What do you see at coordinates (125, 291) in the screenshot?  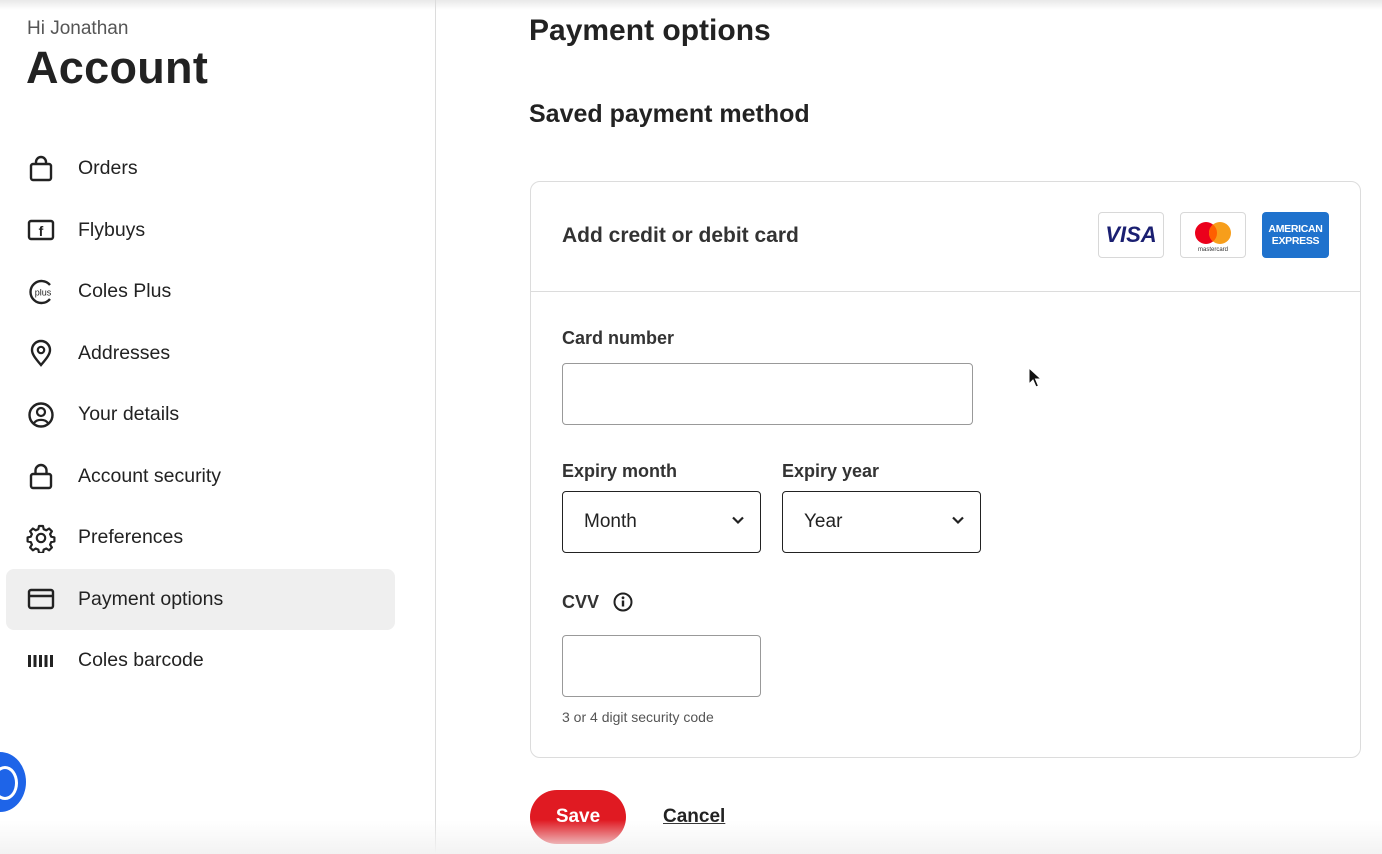 I see `sidebar-item-label: Coles Plus` at bounding box center [125, 291].